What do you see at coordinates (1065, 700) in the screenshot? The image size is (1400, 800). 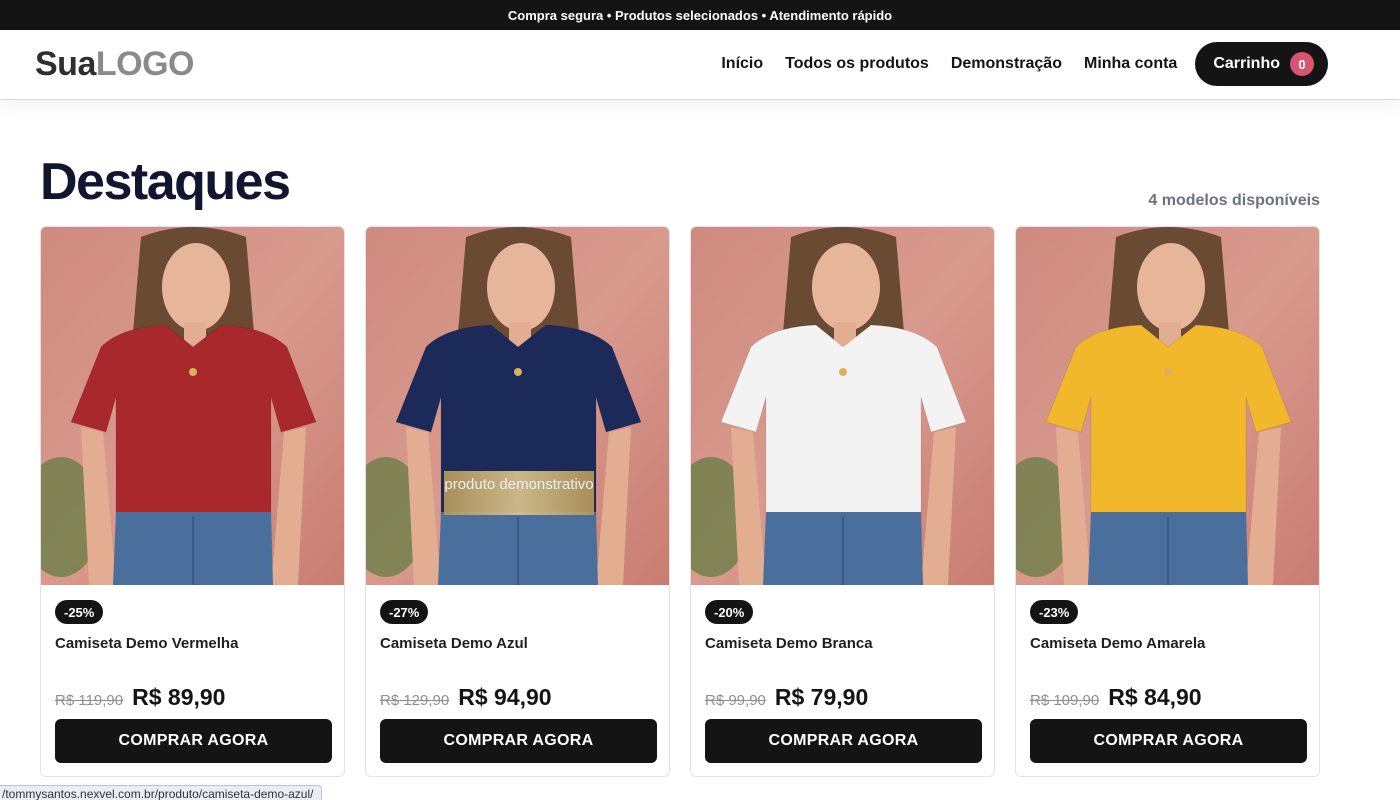 I see `old-price: R$ 109,90` at bounding box center [1065, 700].